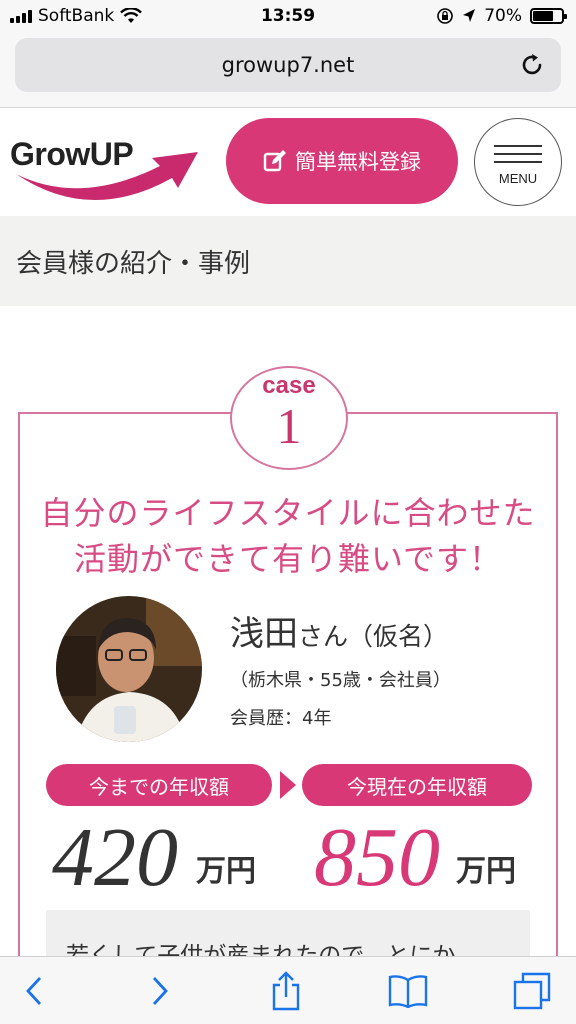 This screenshot has height=1024, width=576. I want to click on member-photo, so click(129, 669).